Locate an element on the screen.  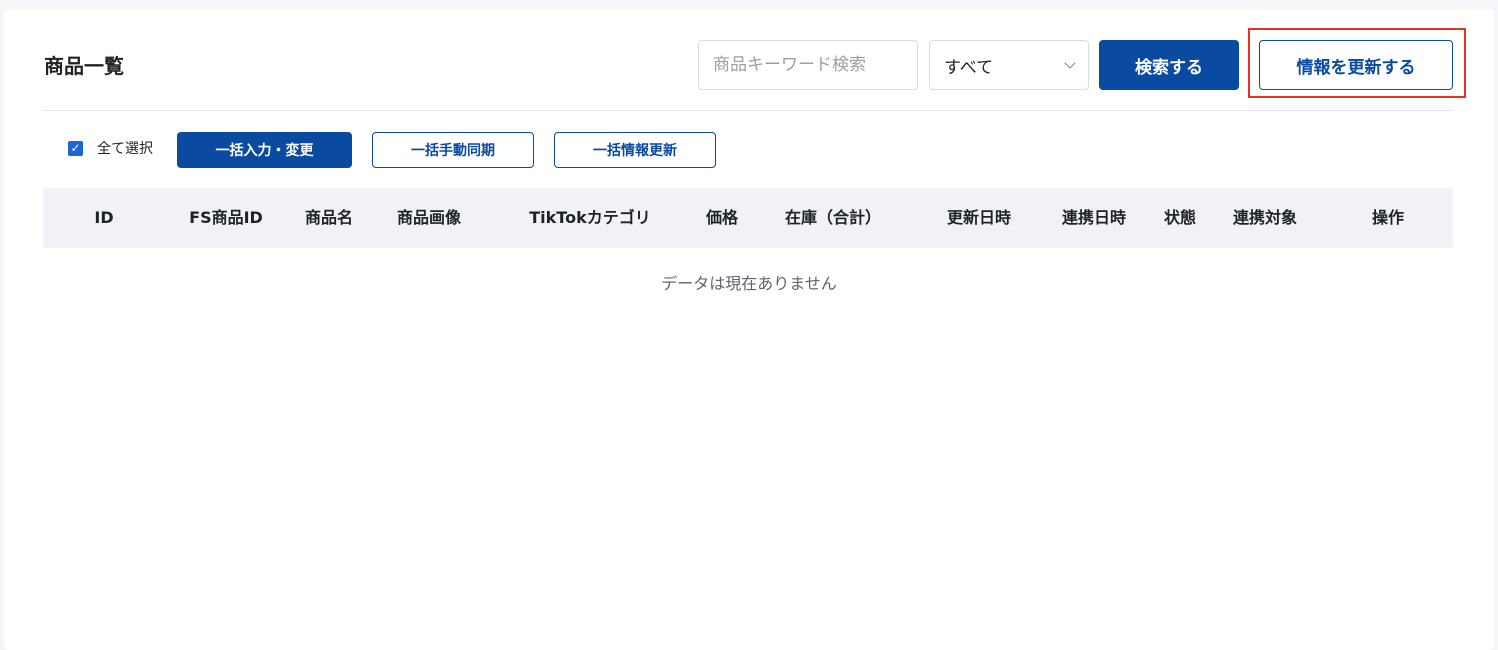
bulk-manual-sync-button: 一括手動同期 is located at coordinates (453, 150).